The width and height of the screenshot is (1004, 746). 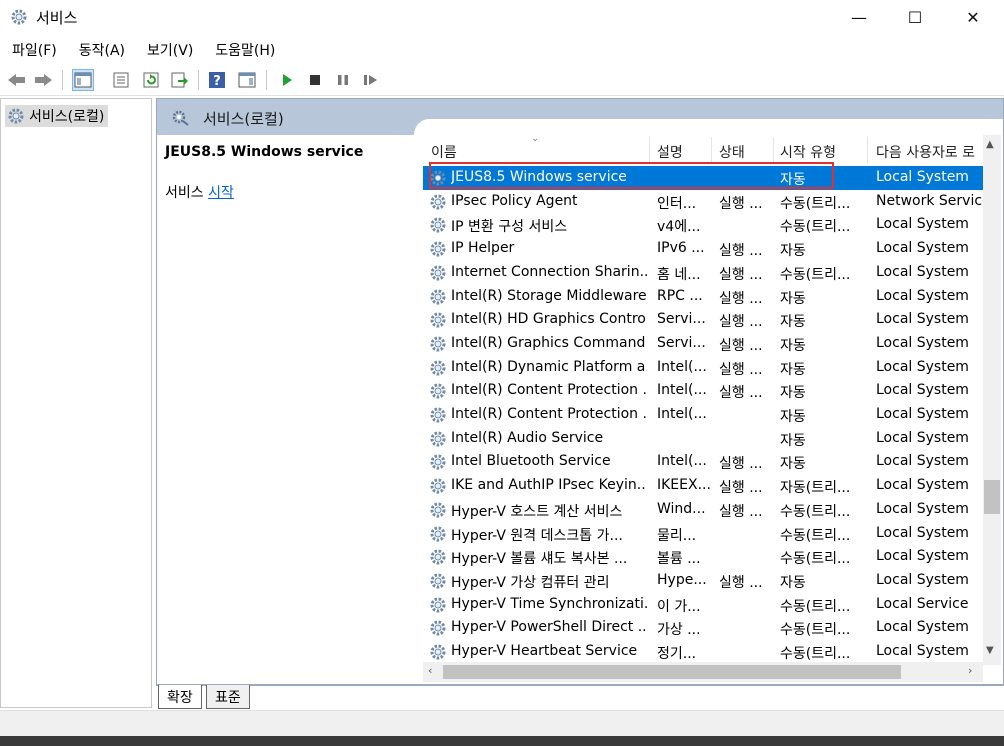 I want to click on service-name: Intel Bluetooth Service, so click(x=531, y=461).